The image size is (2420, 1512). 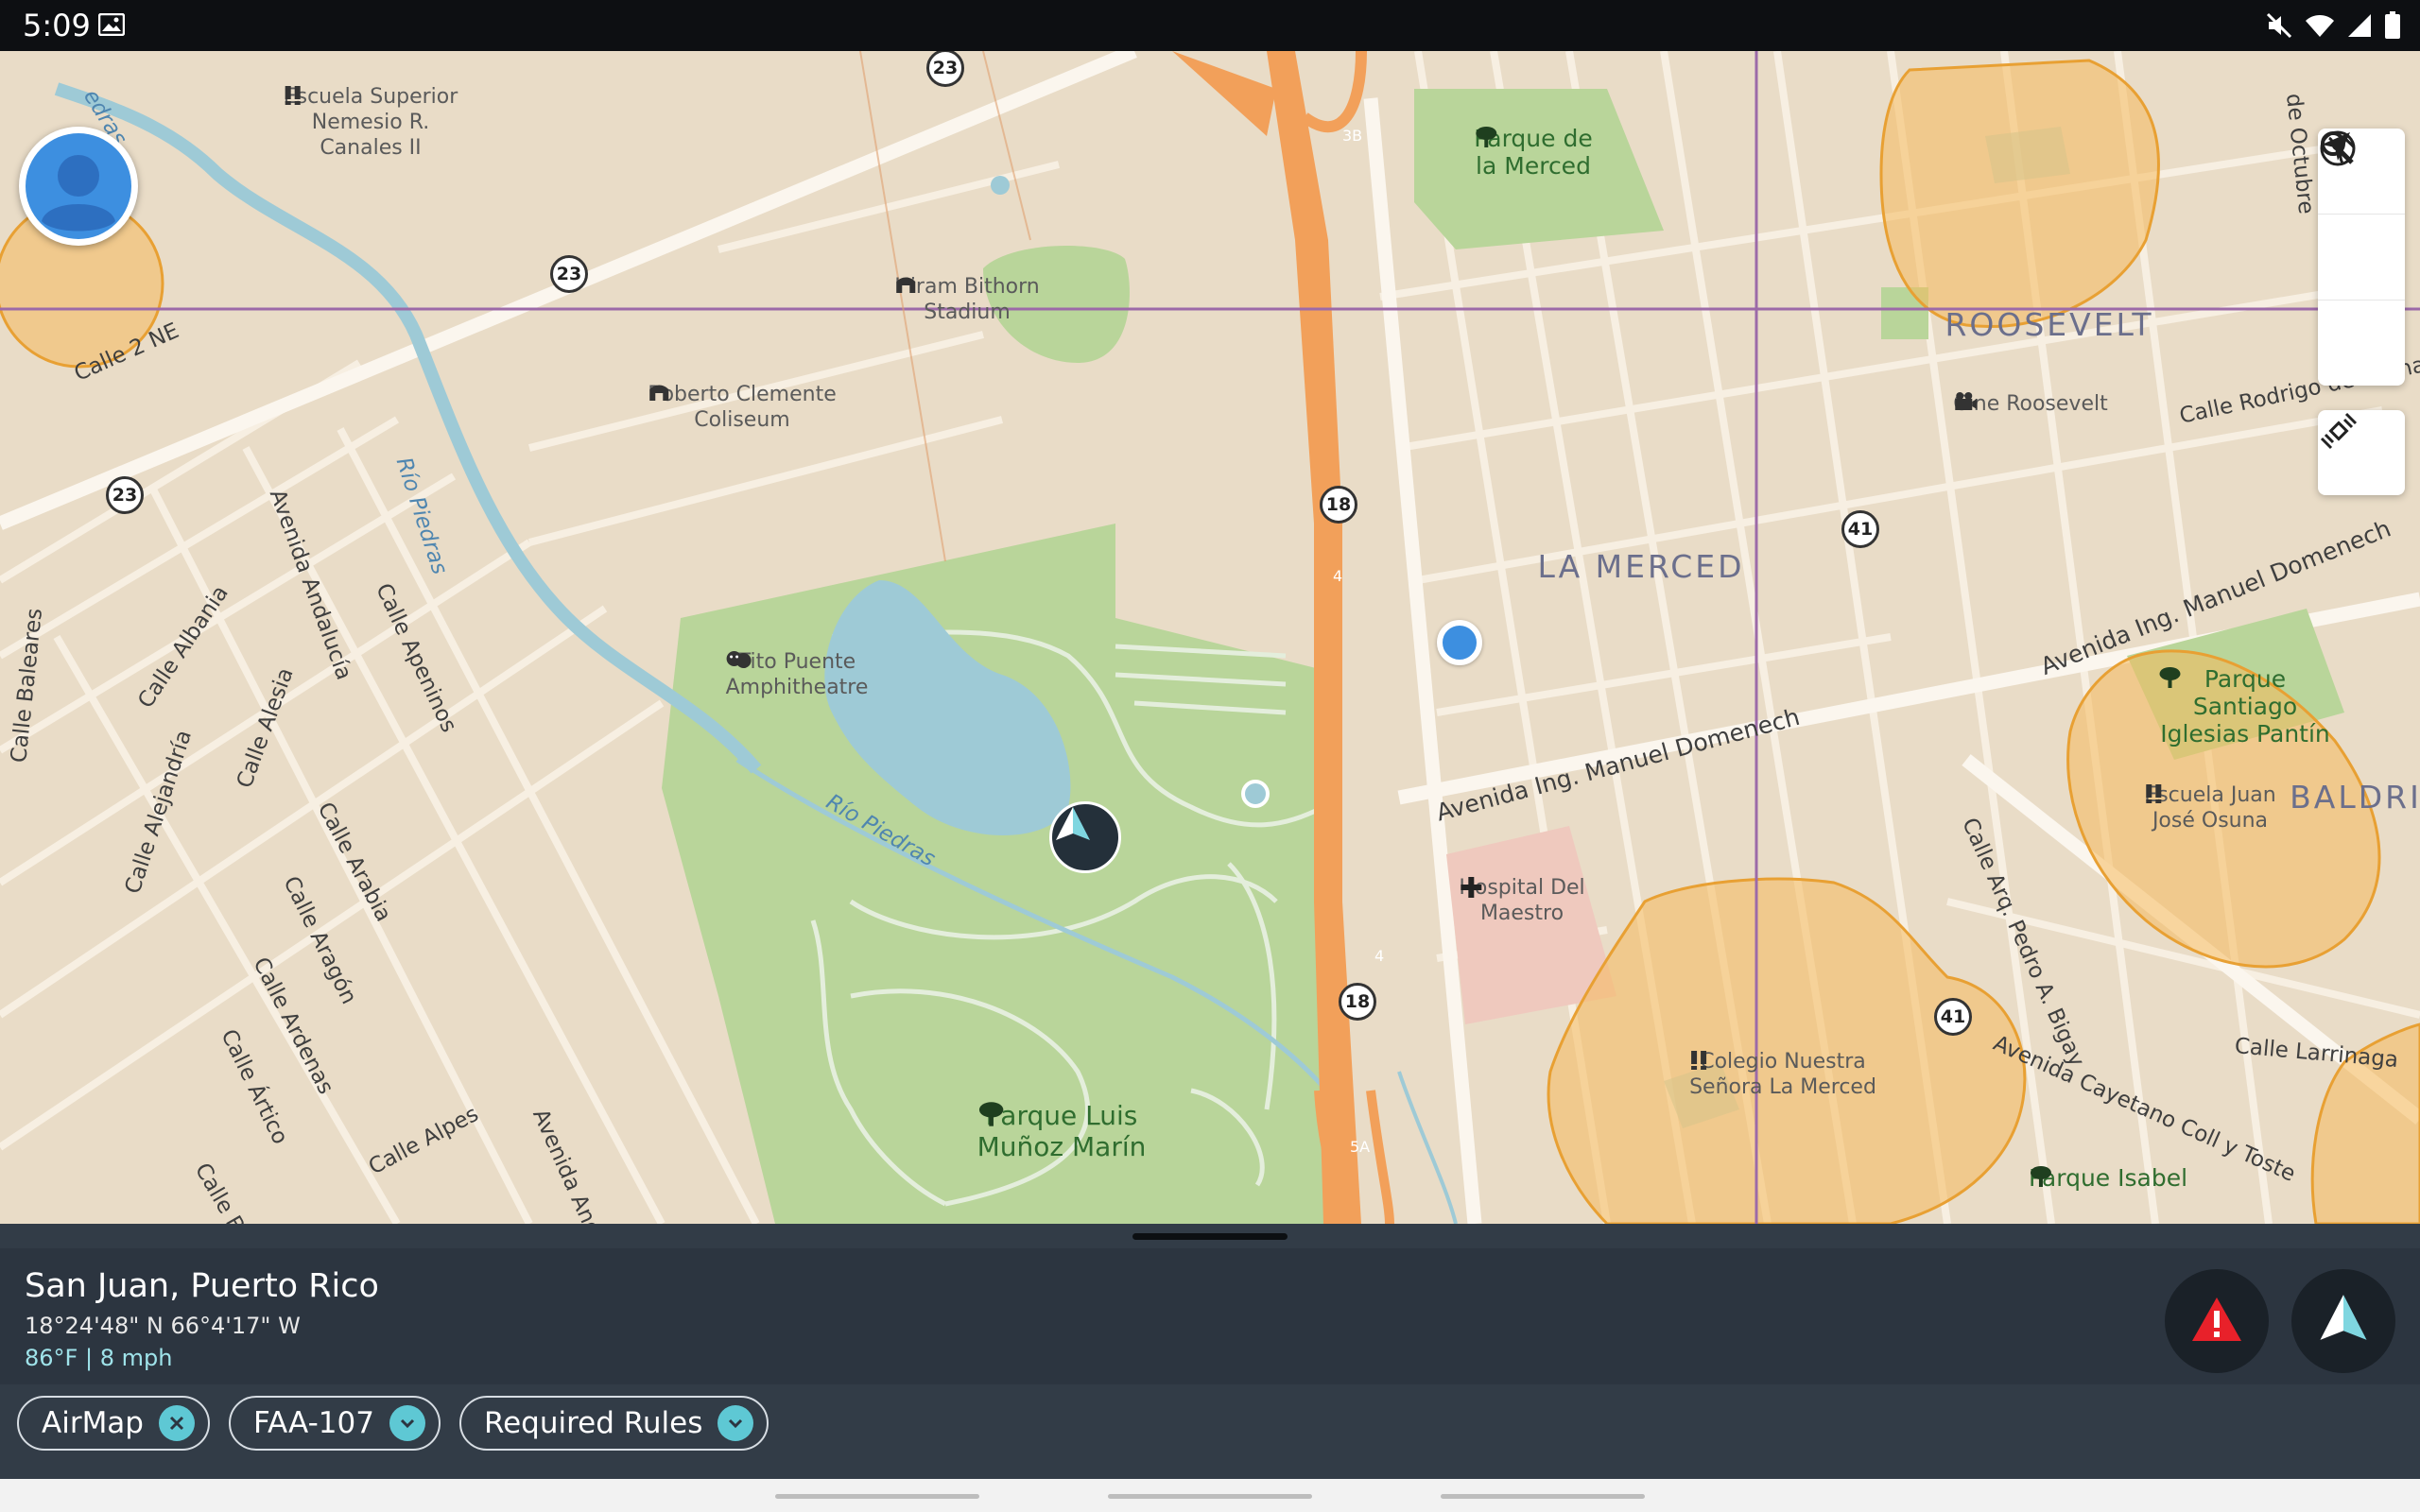 I want to click on warning-icon, so click(x=2217, y=1322).